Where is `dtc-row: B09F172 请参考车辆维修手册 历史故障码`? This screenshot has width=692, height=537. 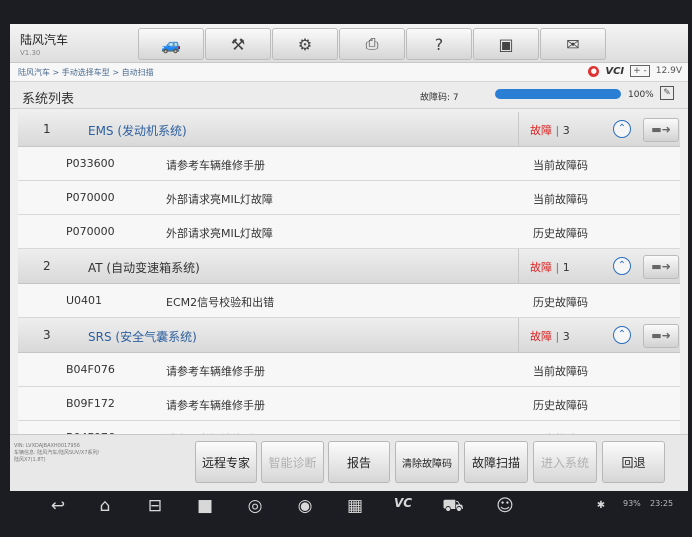 dtc-row: B09F172 请参考车辆维修手册 历史故障码 is located at coordinates (349, 404).